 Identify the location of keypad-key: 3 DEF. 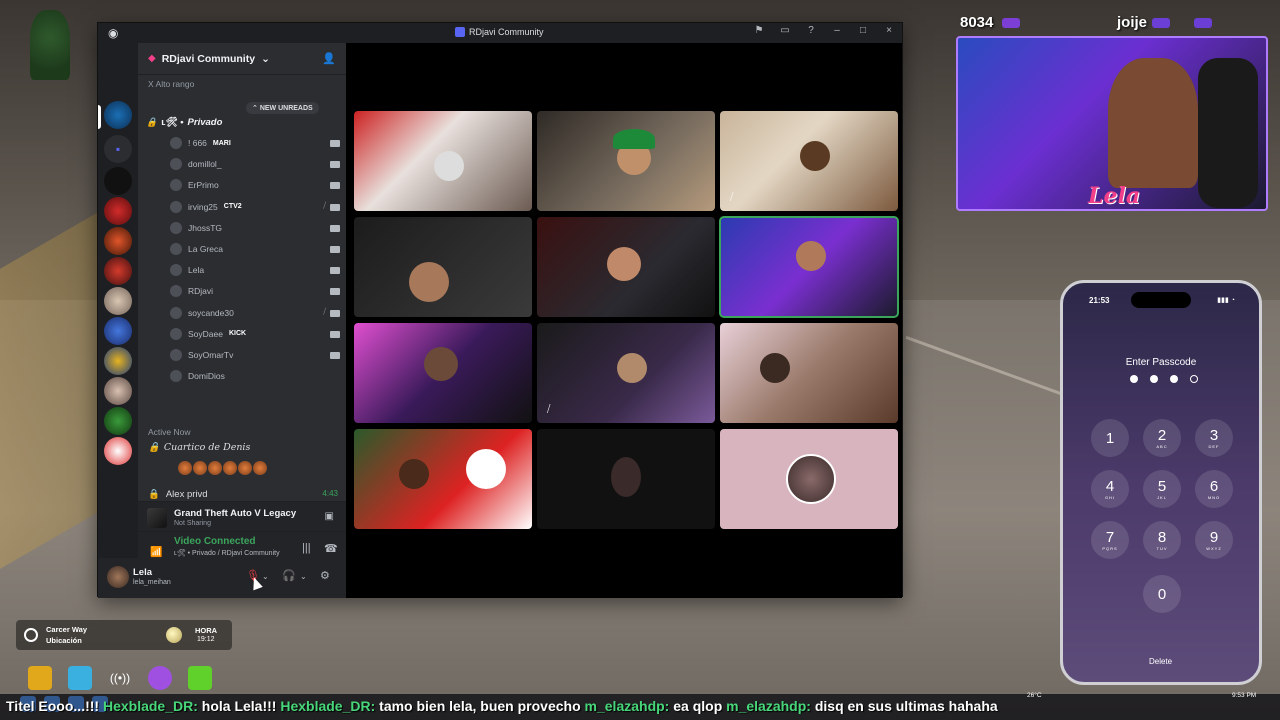
(1214, 438).